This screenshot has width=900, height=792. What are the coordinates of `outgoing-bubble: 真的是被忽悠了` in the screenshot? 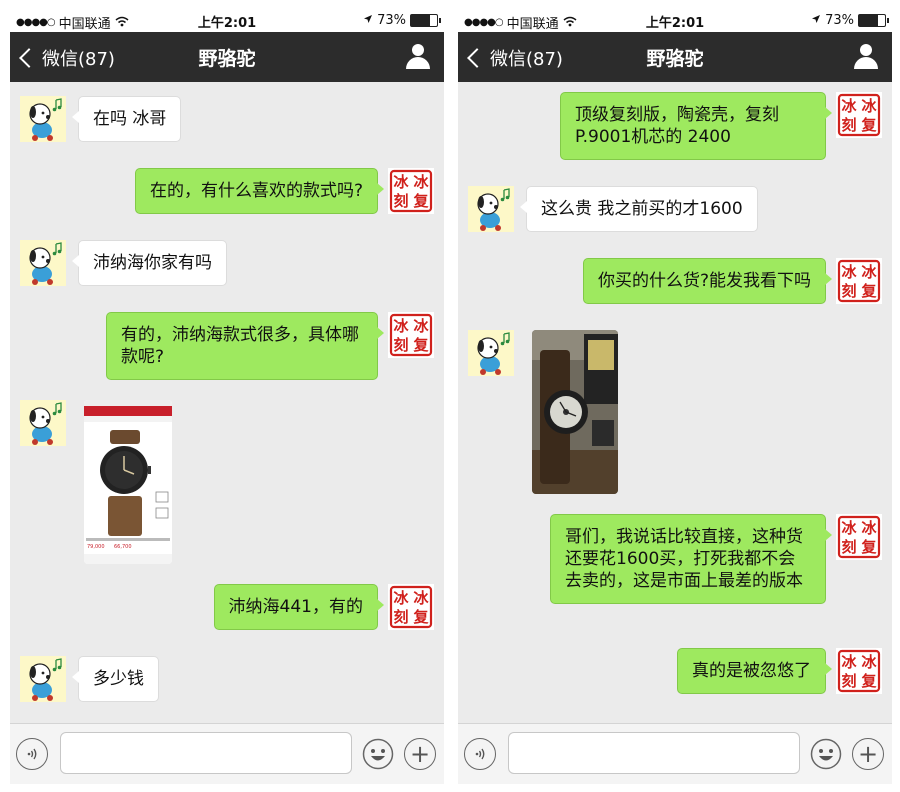 It's located at (754, 671).